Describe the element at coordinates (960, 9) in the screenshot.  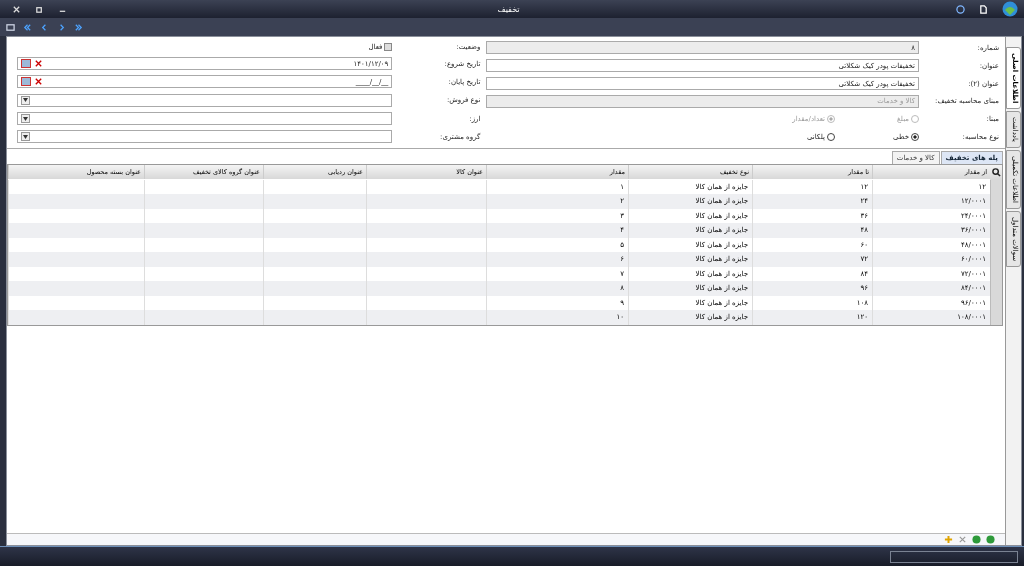
I see `help-icon` at that location.